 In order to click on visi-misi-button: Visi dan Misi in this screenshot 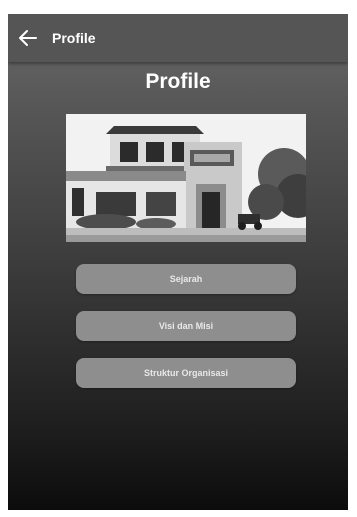, I will do `click(186, 326)`.